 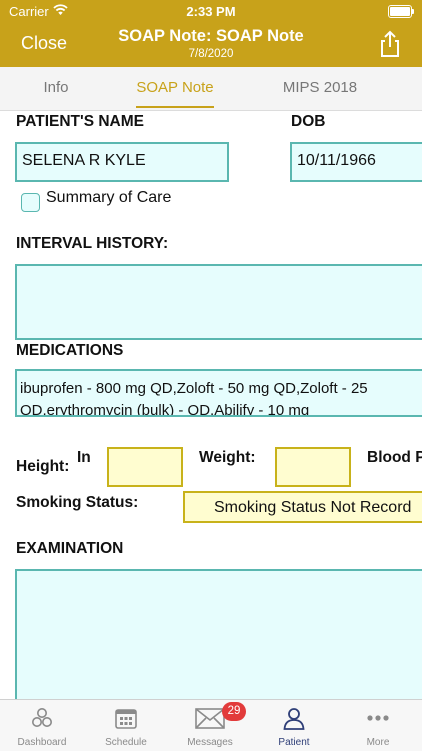 I want to click on dob-value: 10/11/1966, so click(x=336, y=160).